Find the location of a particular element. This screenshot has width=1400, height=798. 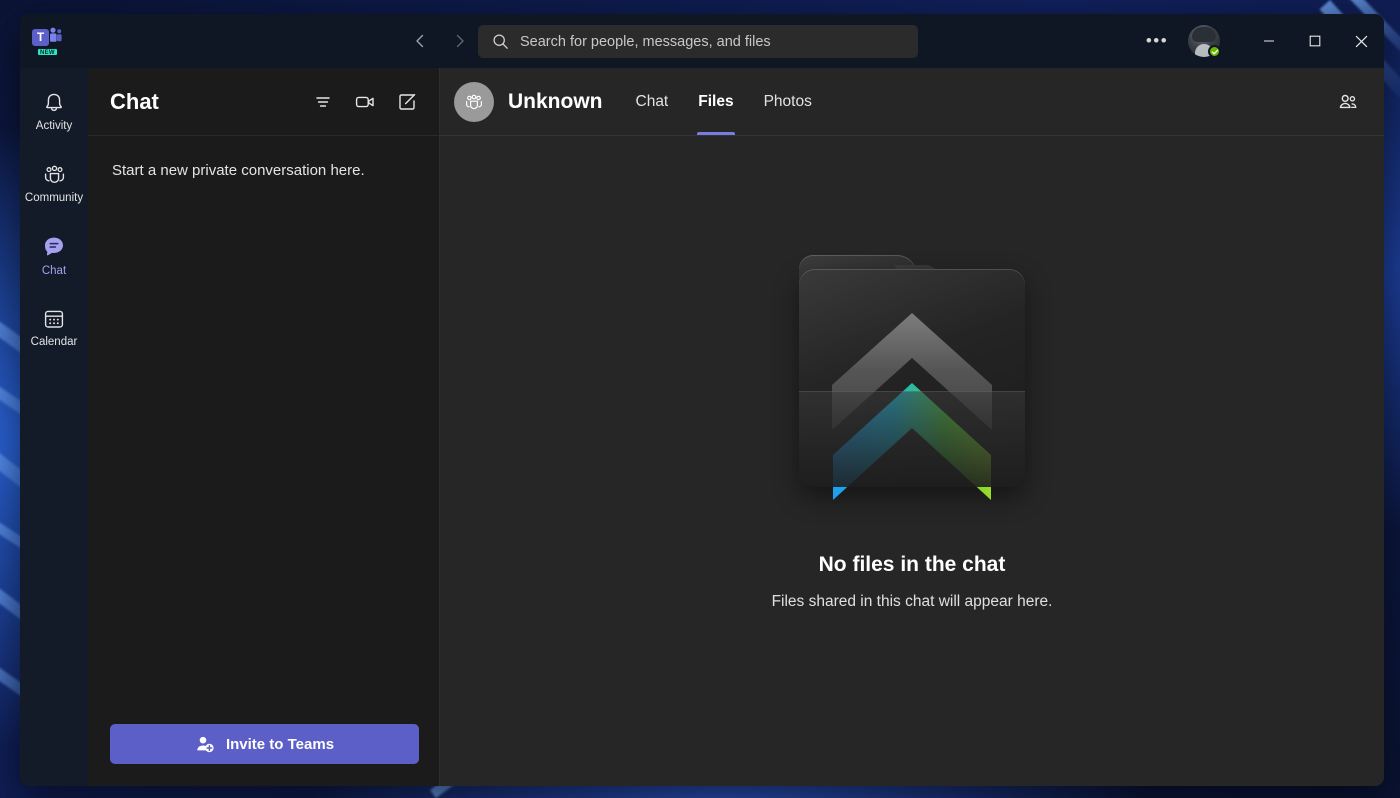

people-community-icon is located at coordinates (54, 174).